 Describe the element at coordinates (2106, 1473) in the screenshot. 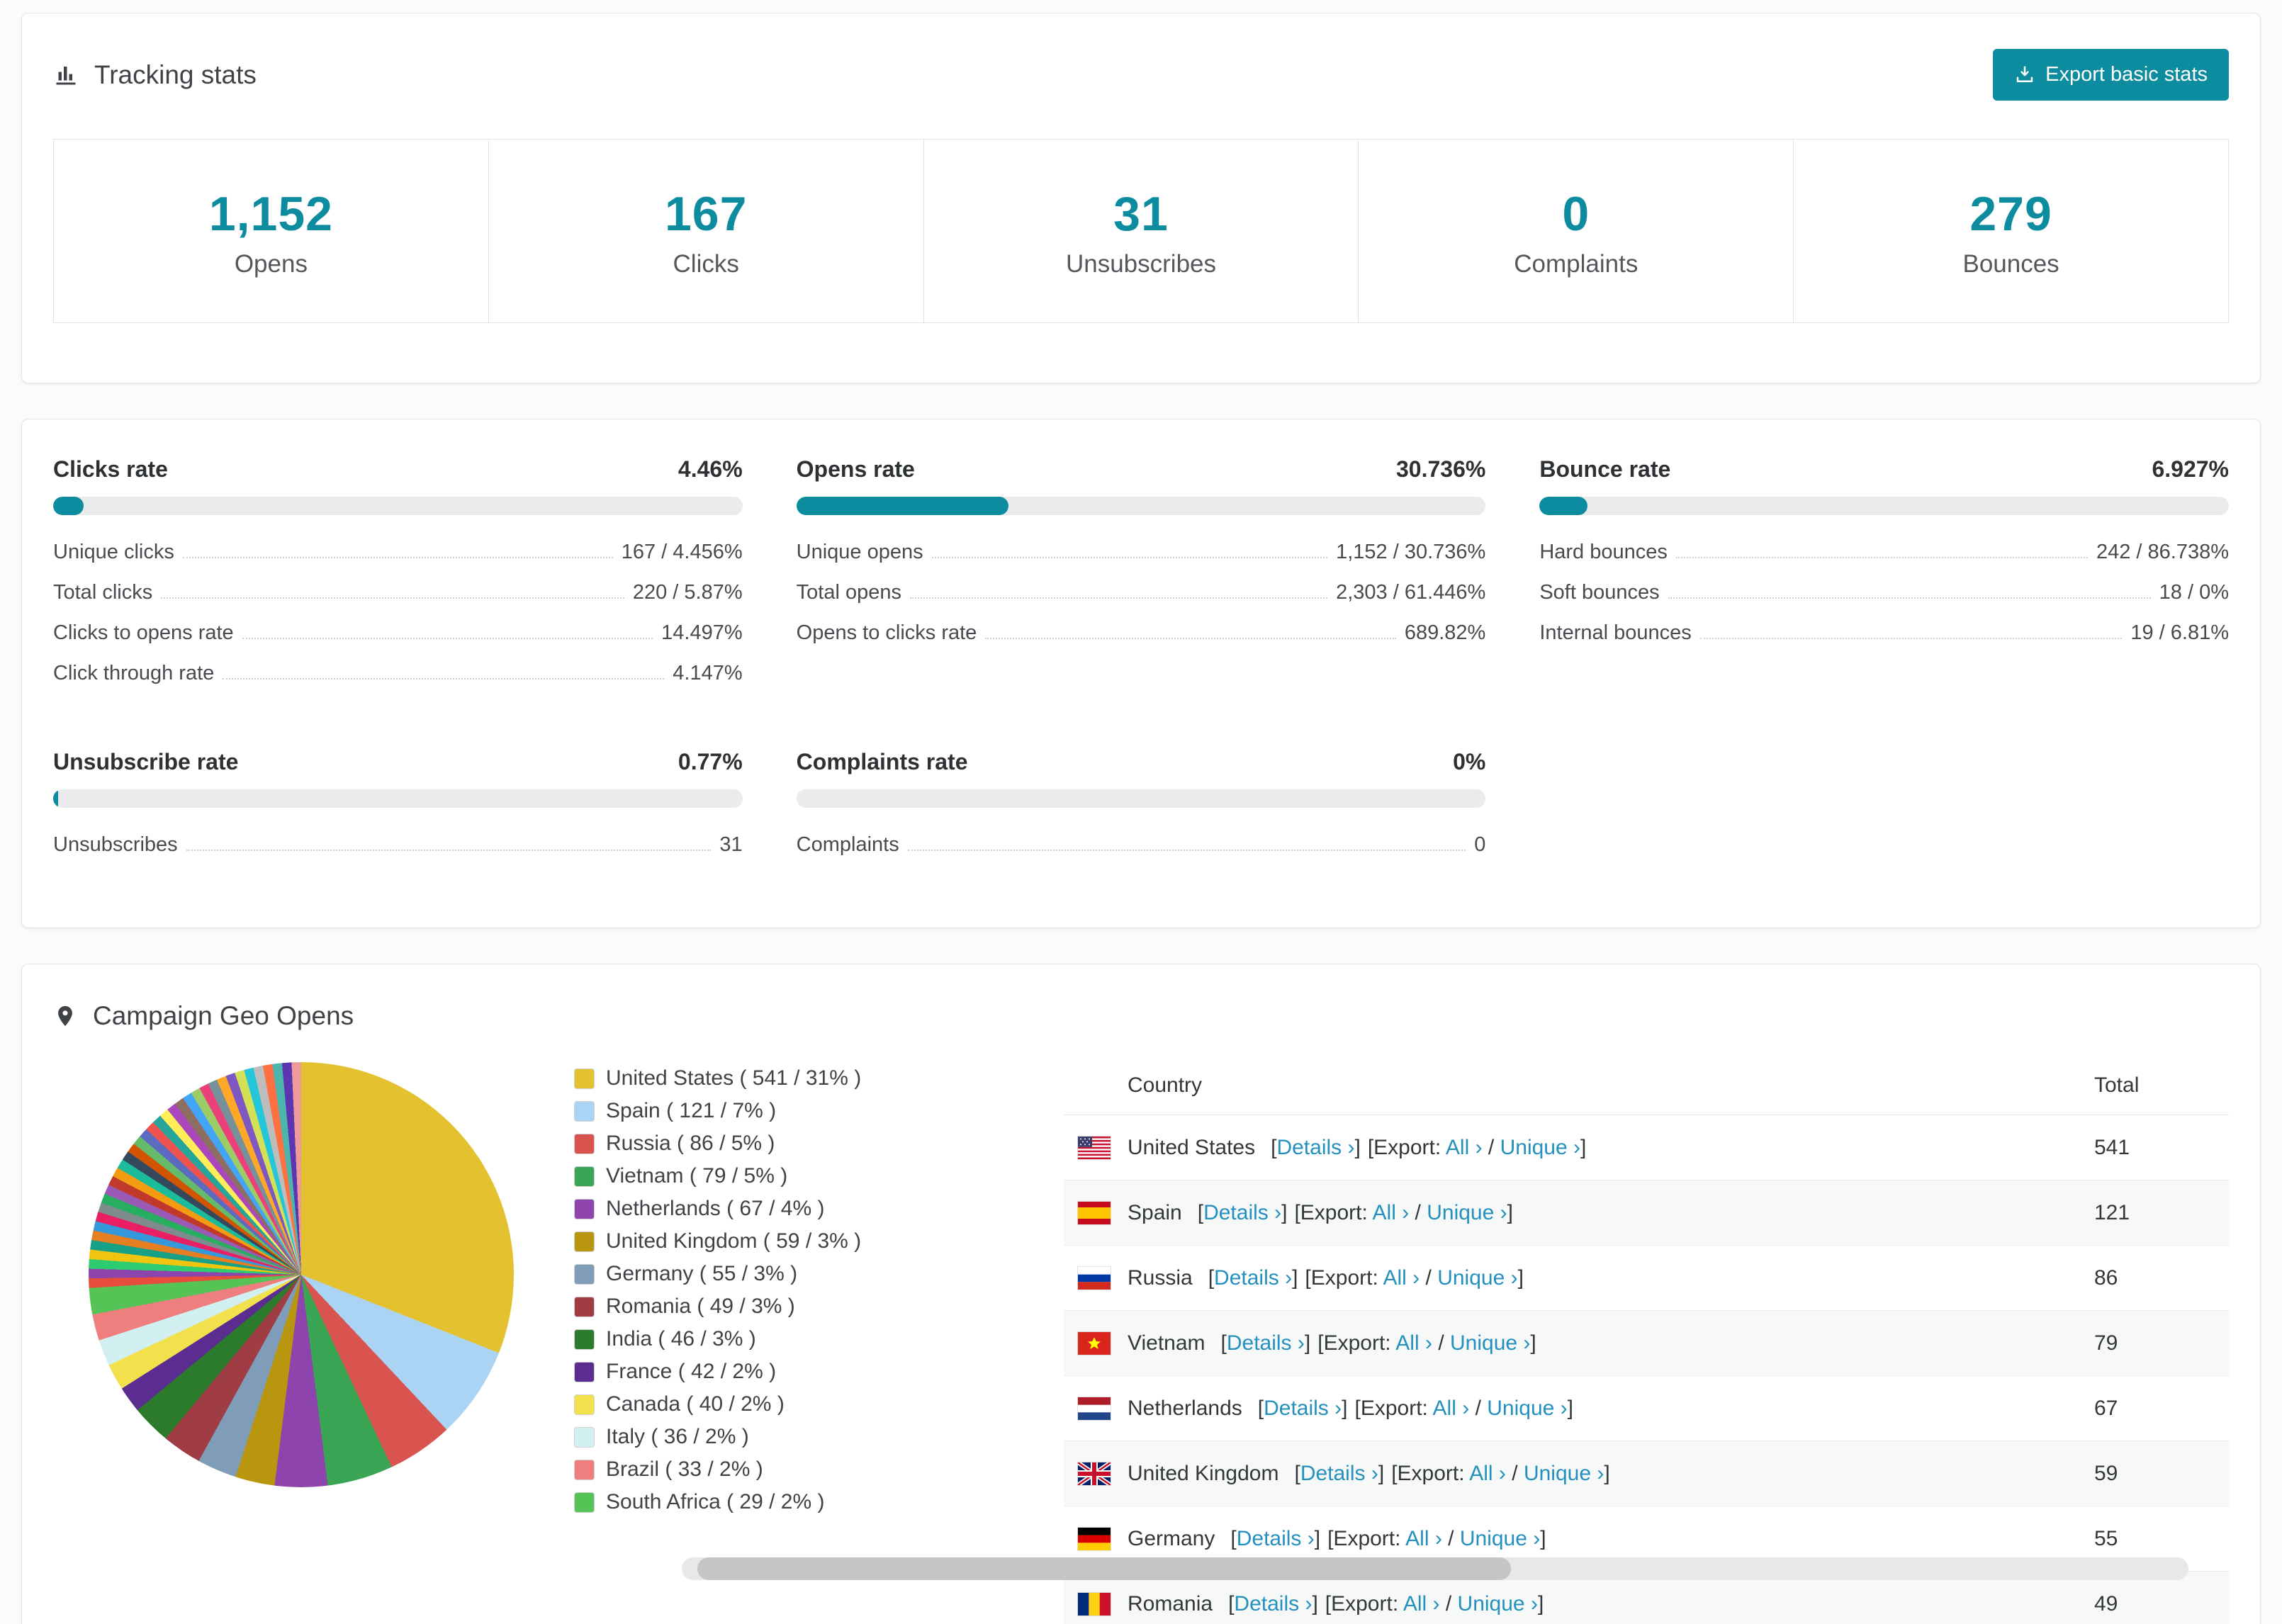

I see `total-value: 59` at that location.